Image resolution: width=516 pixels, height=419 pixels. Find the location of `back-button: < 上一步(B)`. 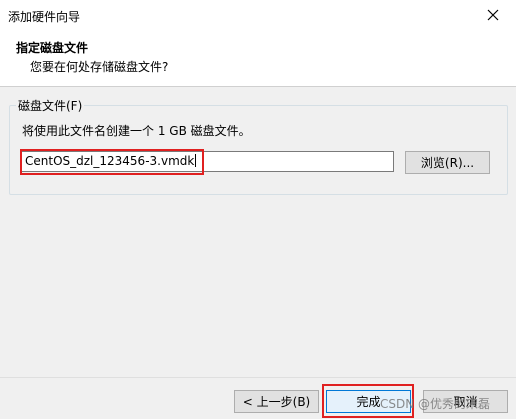

back-button: < 上一步(B) is located at coordinates (276, 401).